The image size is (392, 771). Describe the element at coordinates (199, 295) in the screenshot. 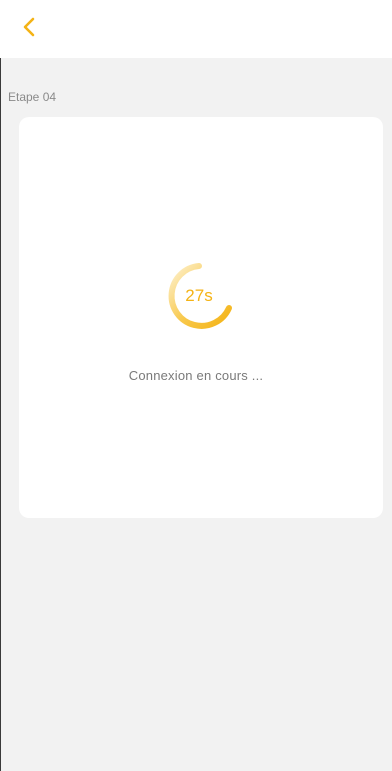

I see `countdown-timer: 27s` at that location.